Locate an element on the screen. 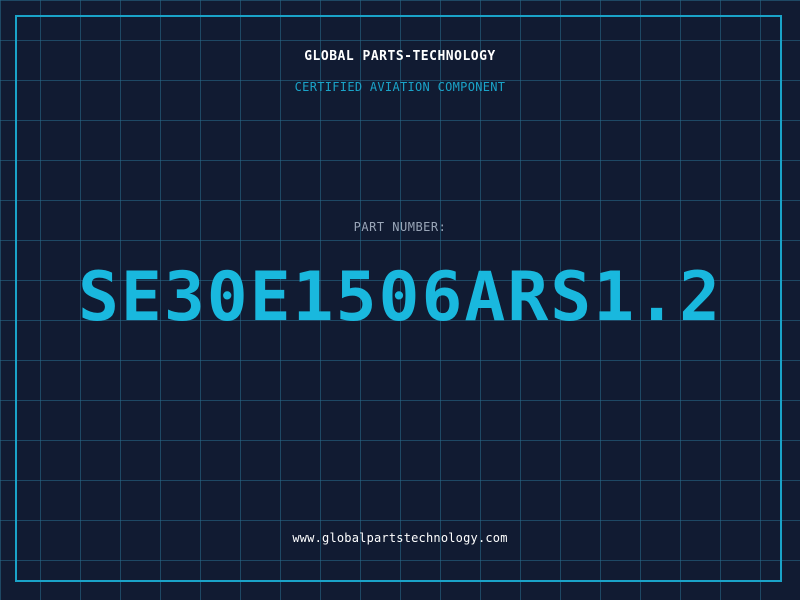 The image size is (800, 600). certification-subtitle: CERTIFIED AVIATION COMPONENT is located at coordinates (400, 87).